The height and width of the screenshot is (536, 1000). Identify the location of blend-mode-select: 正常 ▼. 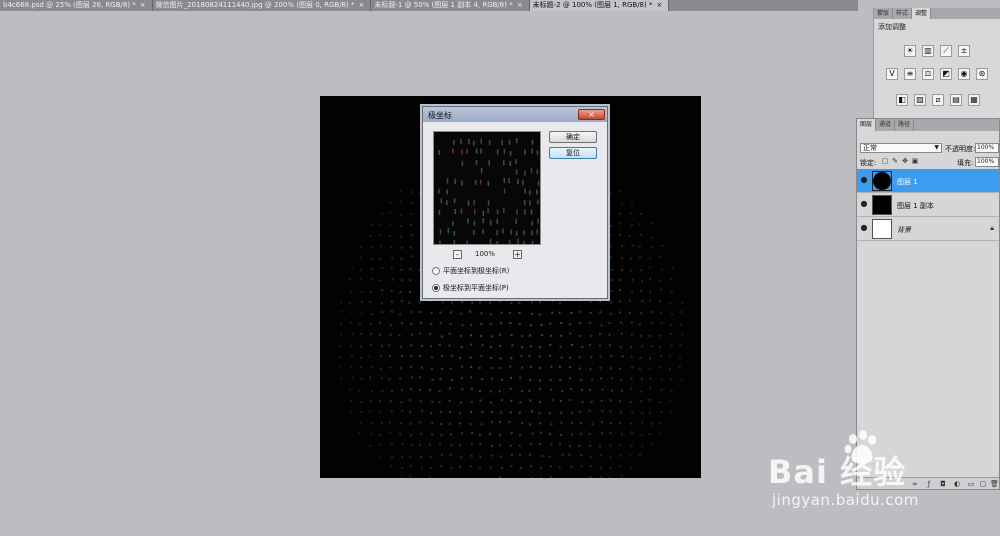
(901, 148).